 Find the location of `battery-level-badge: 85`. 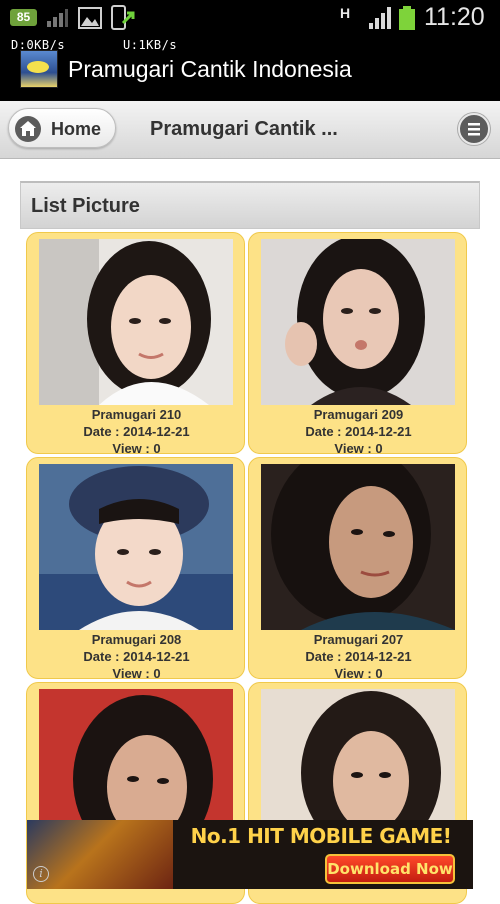

battery-level-badge: 85 is located at coordinates (23, 17).